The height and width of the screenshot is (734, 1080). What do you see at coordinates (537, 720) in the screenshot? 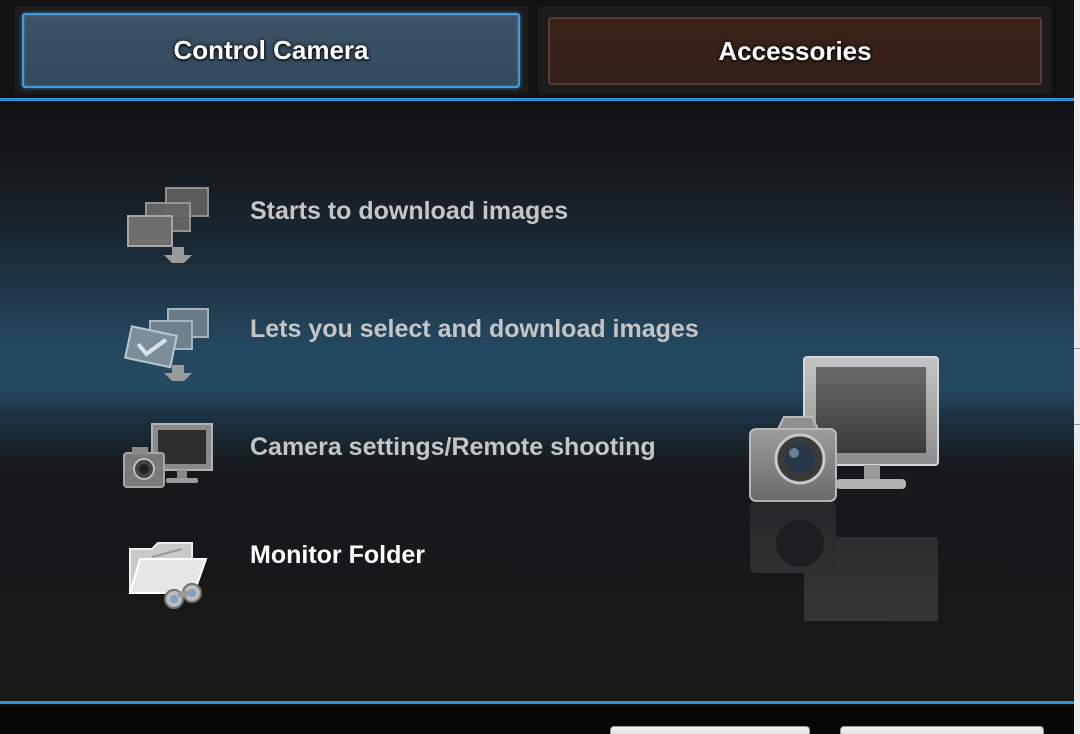
I see `footer-bar` at bounding box center [537, 720].